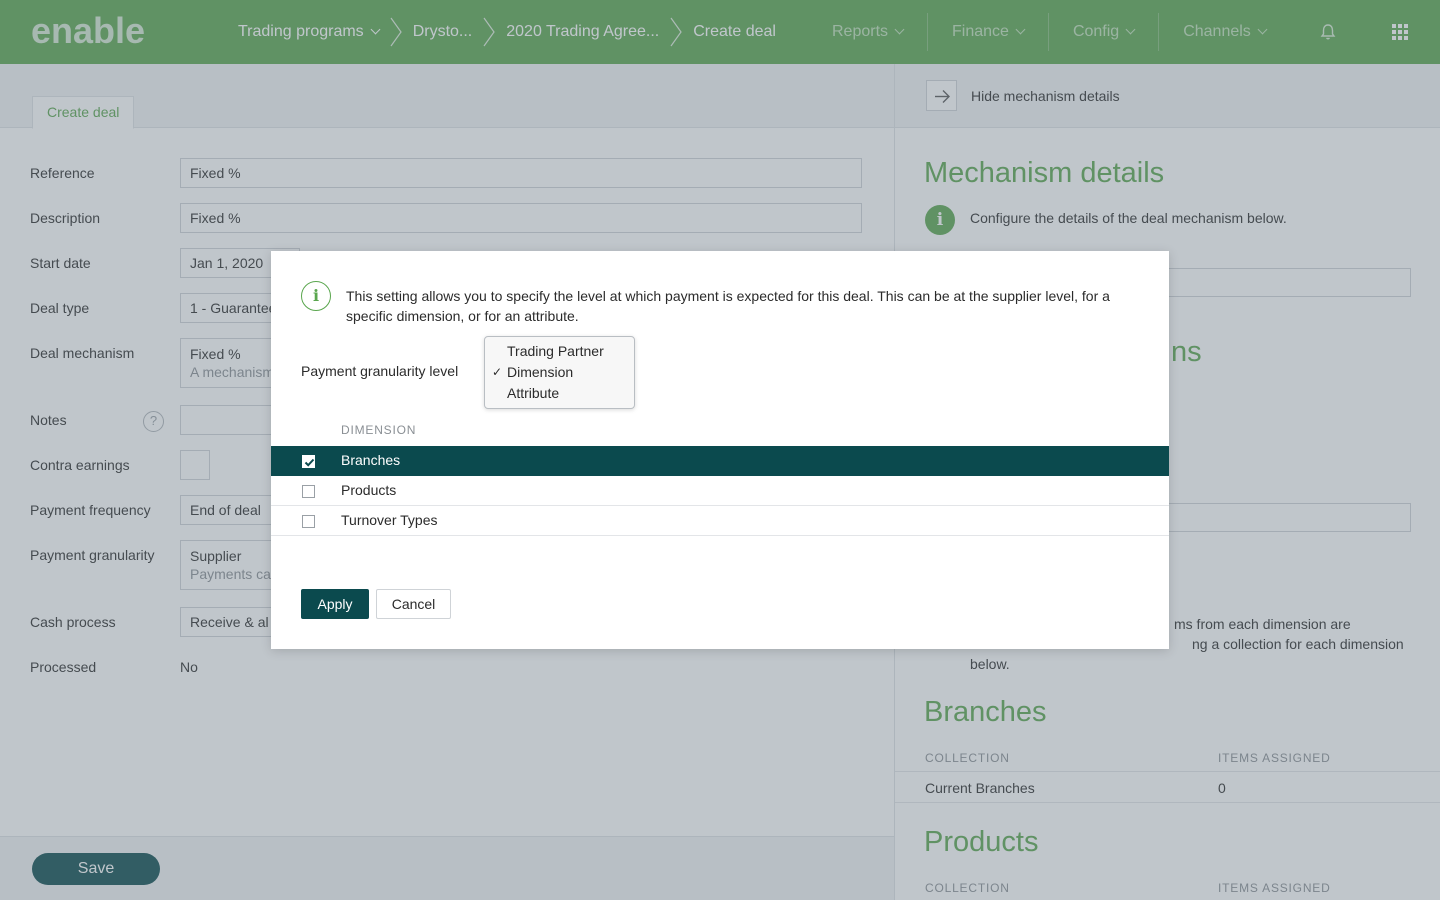 This screenshot has height=900, width=1440. What do you see at coordinates (413, 604) in the screenshot?
I see `cancel-button: Cancel` at bounding box center [413, 604].